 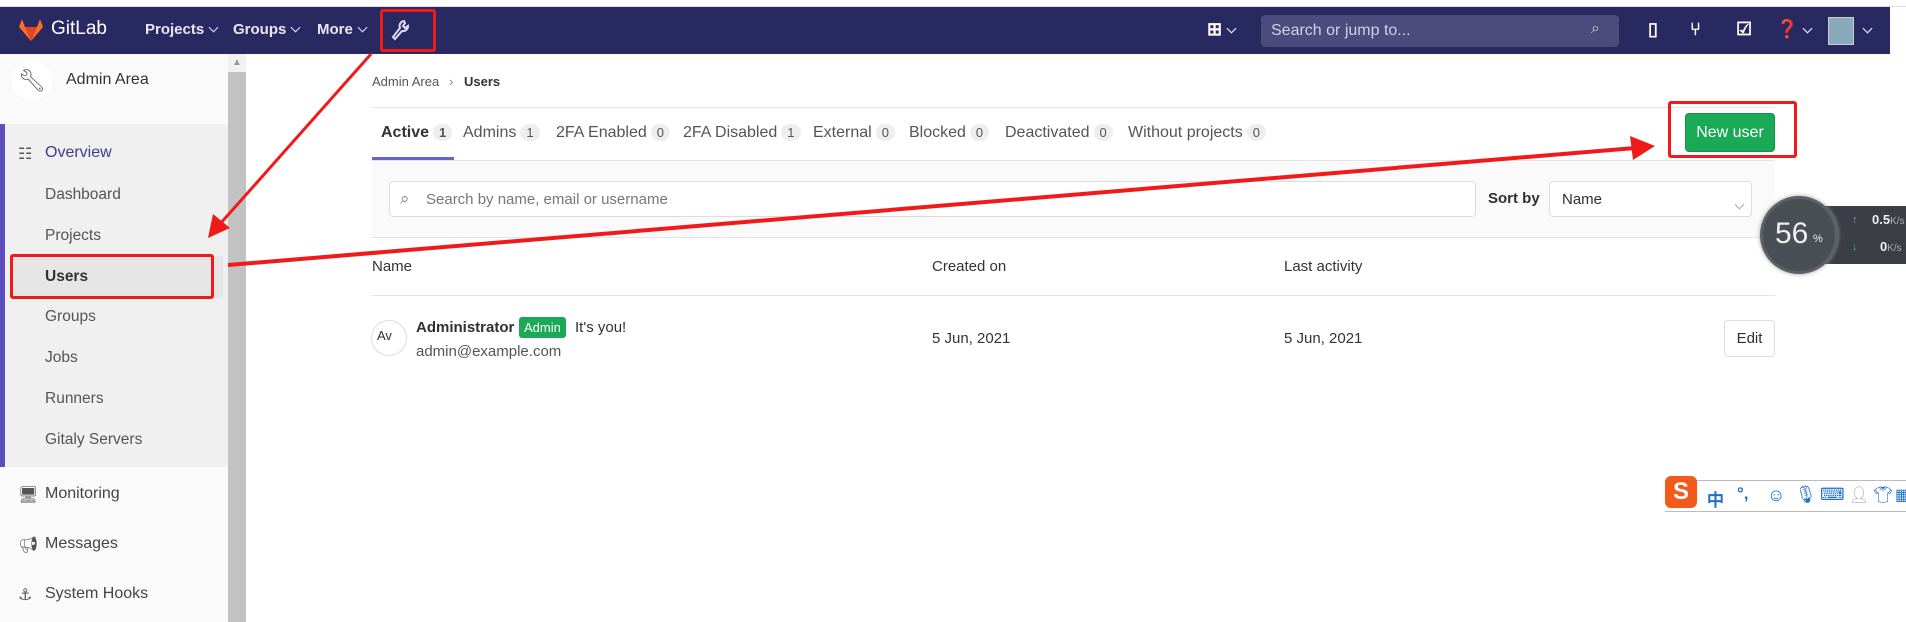 What do you see at coordinates (601, 132) in the screenshot?
I see `tab-label: 2FA Enabled` at bounding box center [601, 132].